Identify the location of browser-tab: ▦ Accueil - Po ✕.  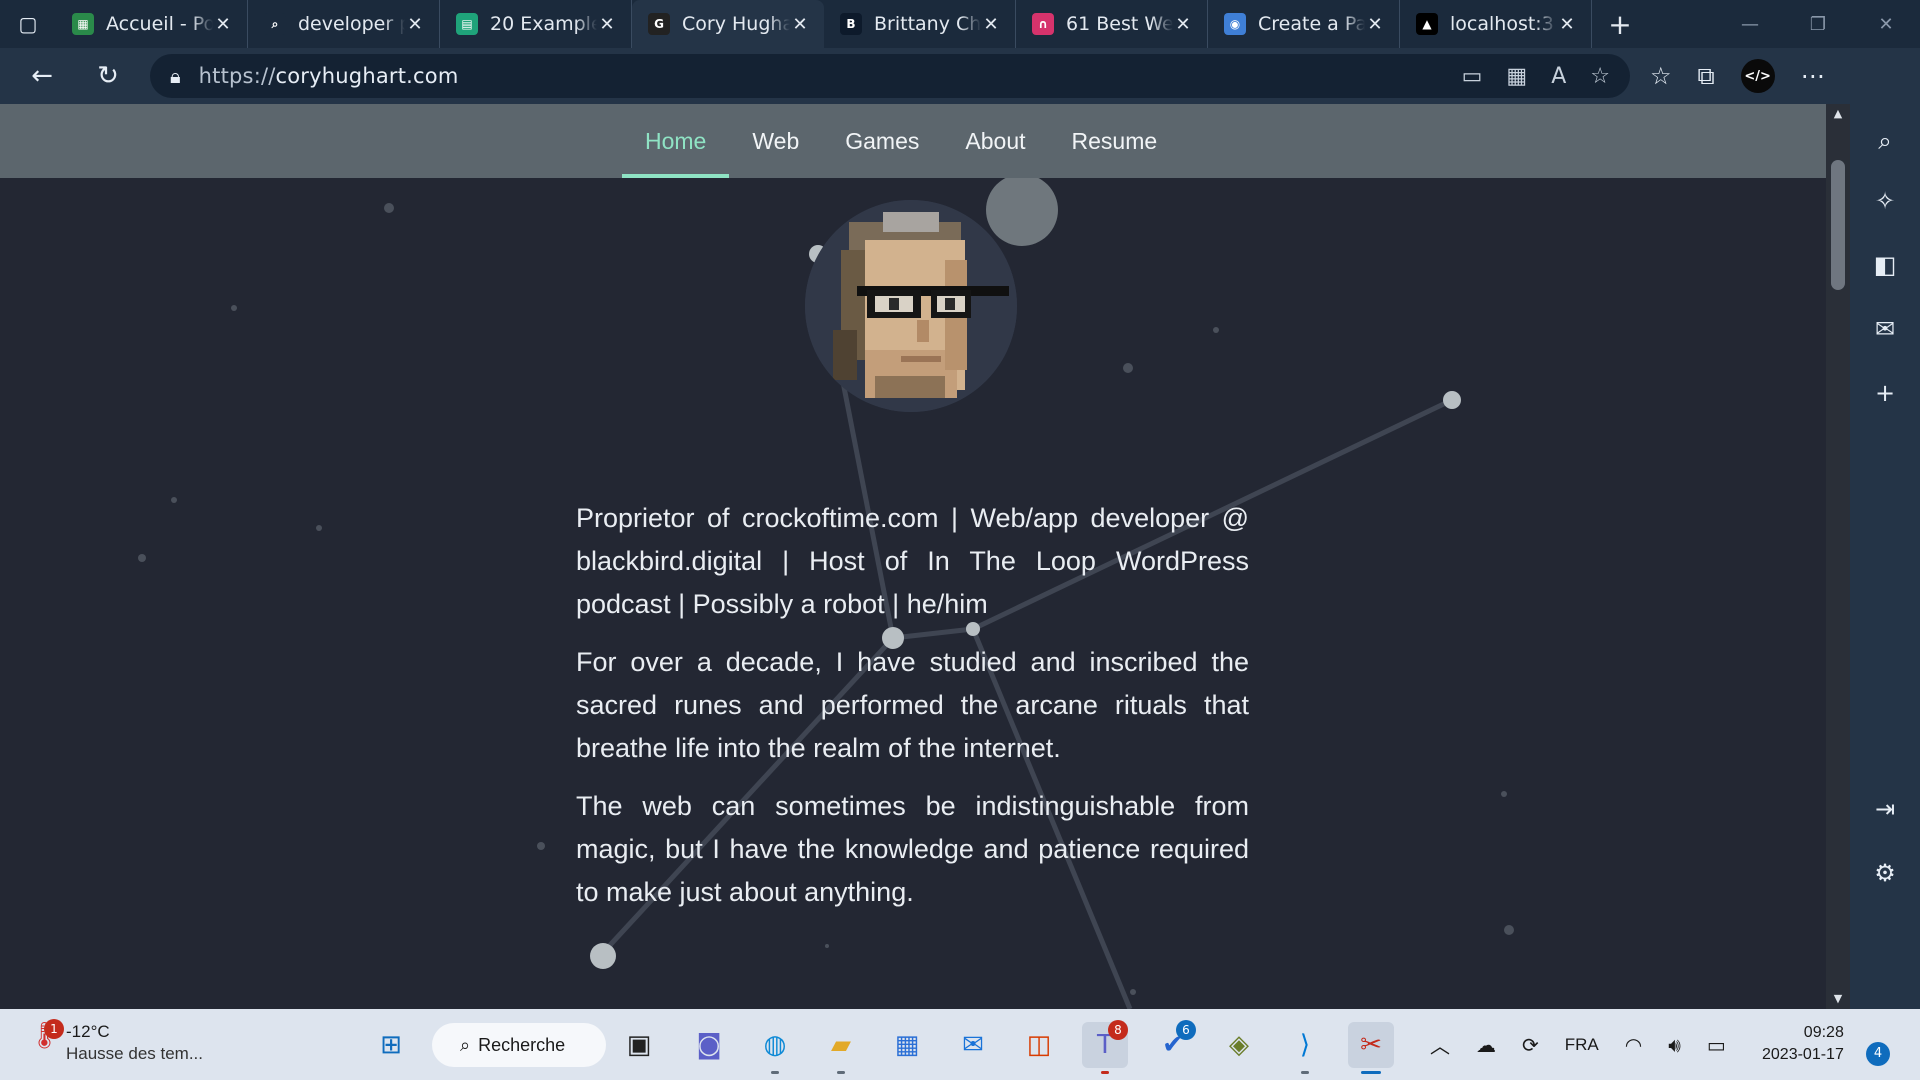
(152, 24).